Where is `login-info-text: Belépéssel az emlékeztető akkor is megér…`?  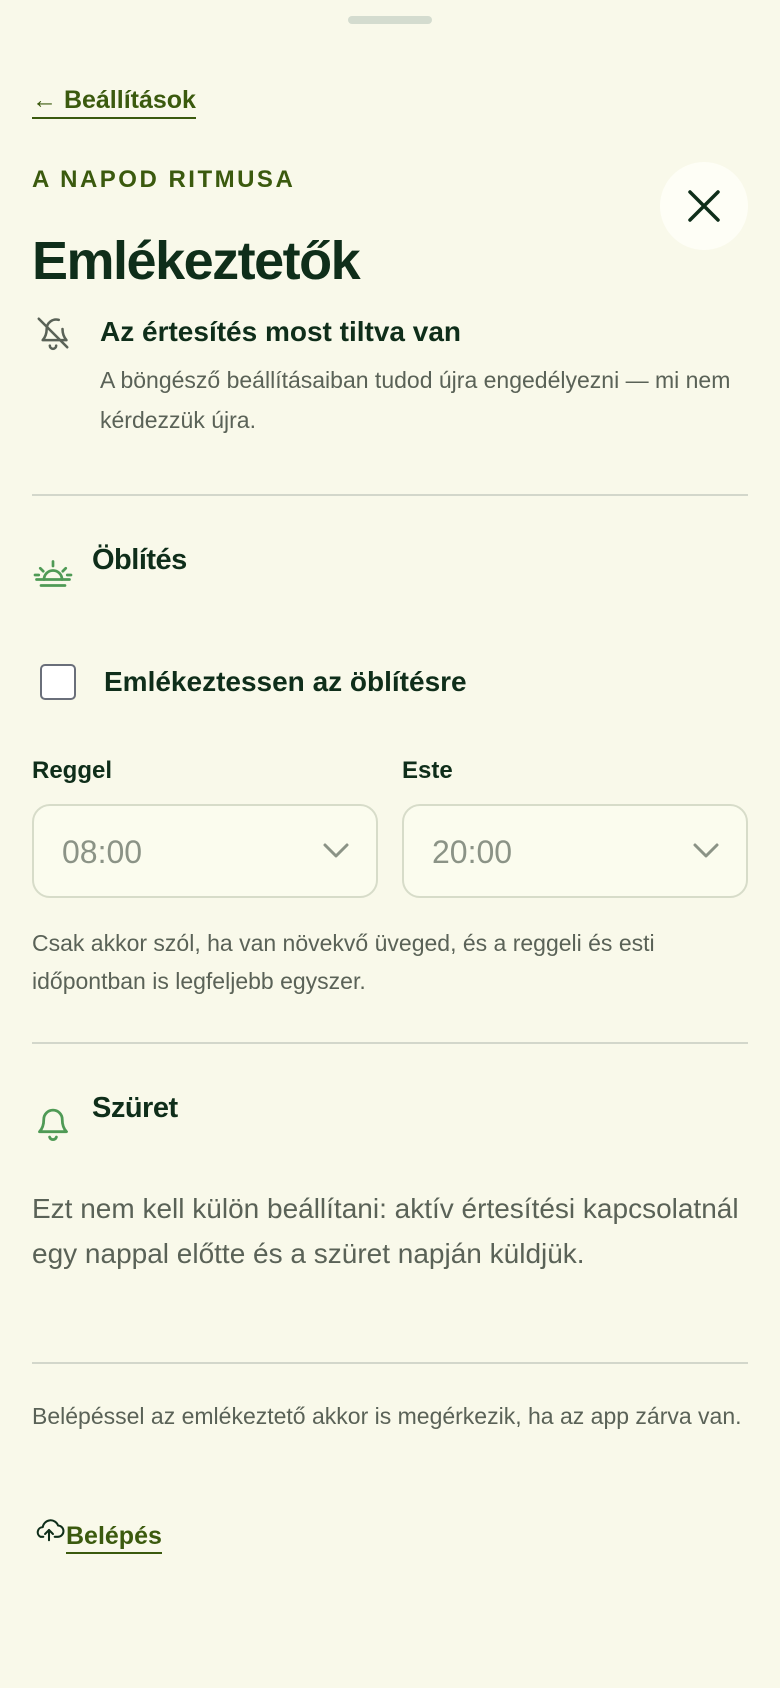
login-info-text: Belépéssel az emlékeztető akkor is megér… is located at coordinates (387, 1416).